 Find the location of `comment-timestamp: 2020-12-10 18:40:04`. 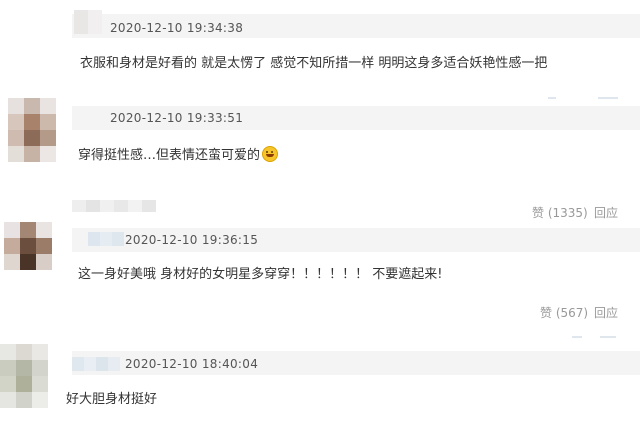

comment-timestamp: 2020-12-10 18:40:04 is located at coordinates (192, 364).